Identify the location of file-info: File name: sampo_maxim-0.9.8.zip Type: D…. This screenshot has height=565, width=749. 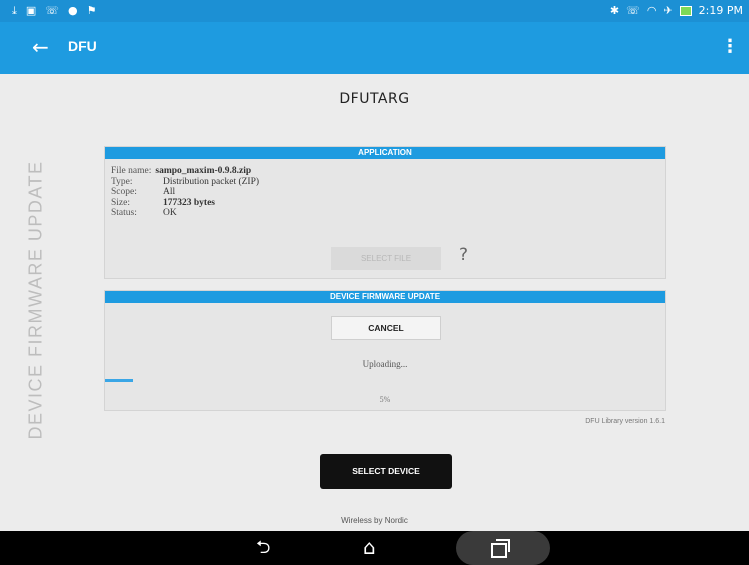
(185, 192).